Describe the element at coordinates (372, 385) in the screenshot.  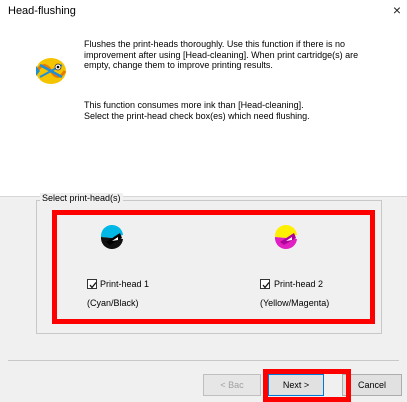
I see `cancel-button: Cancel` at that location.